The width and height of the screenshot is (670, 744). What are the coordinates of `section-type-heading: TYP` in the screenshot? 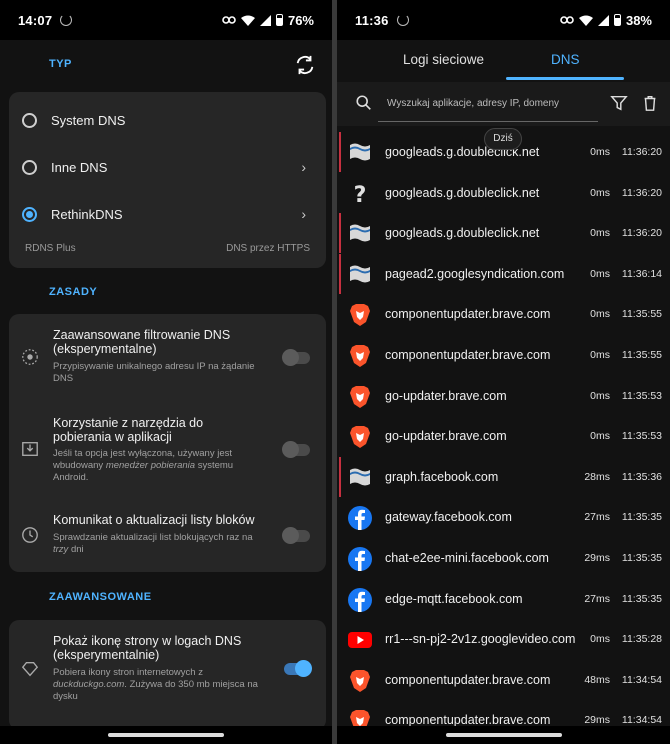 It's located at (60, 64).